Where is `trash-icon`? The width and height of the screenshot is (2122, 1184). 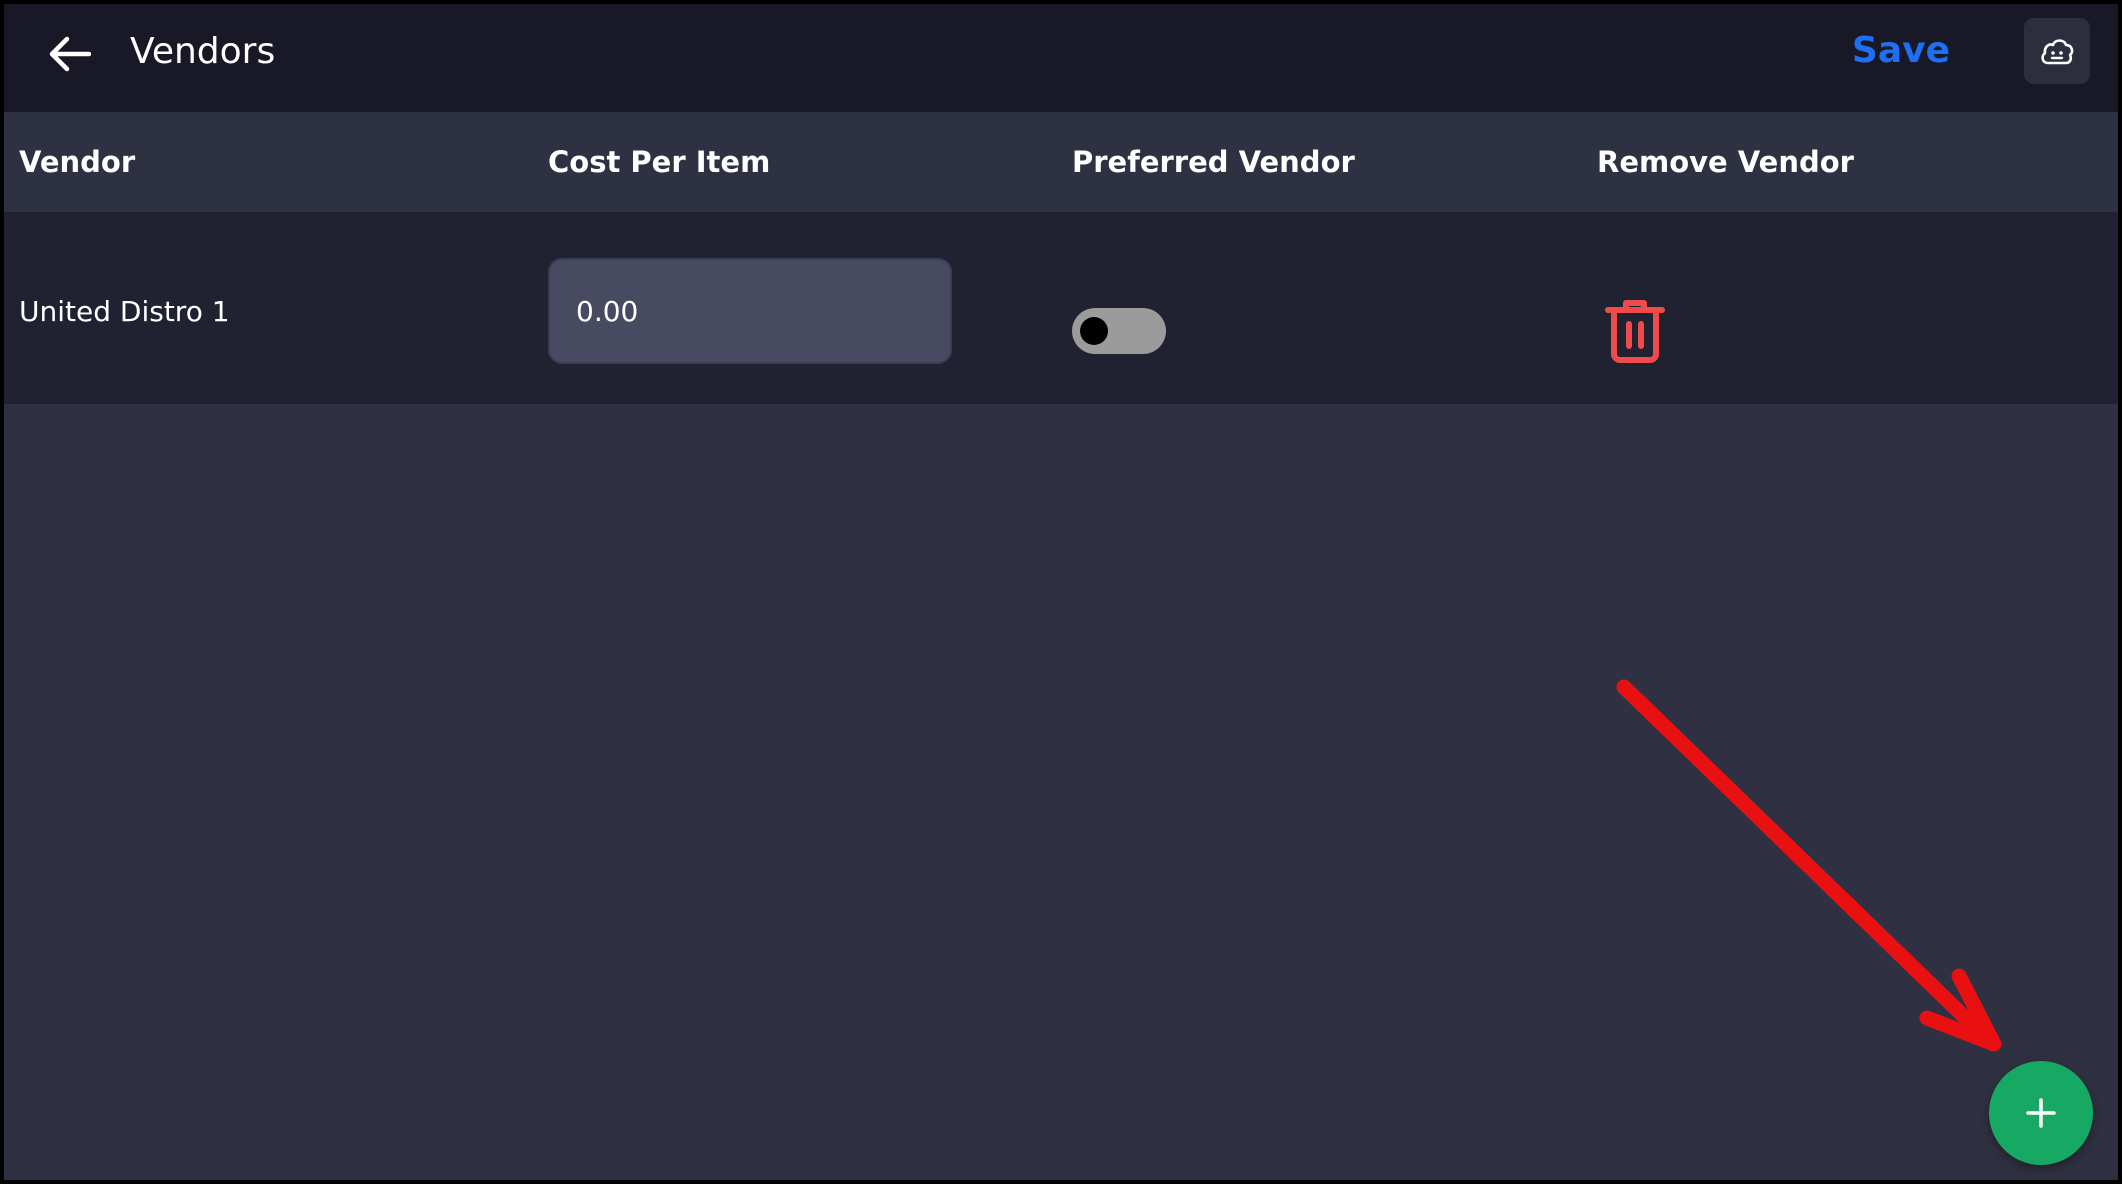 trash-icon is located at coordinates (1635, 331).